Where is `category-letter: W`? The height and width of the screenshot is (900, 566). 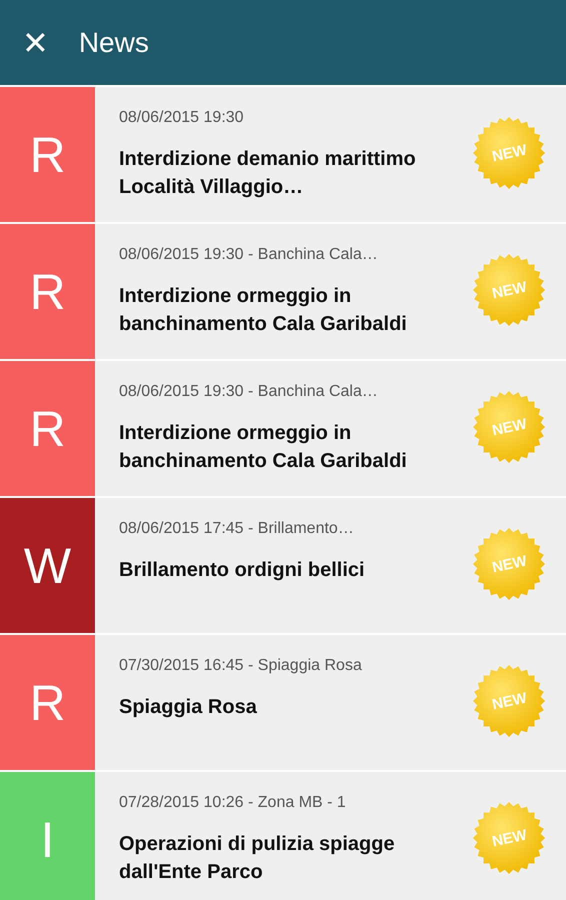 category-letter: W is located at coordinates (47, 565).